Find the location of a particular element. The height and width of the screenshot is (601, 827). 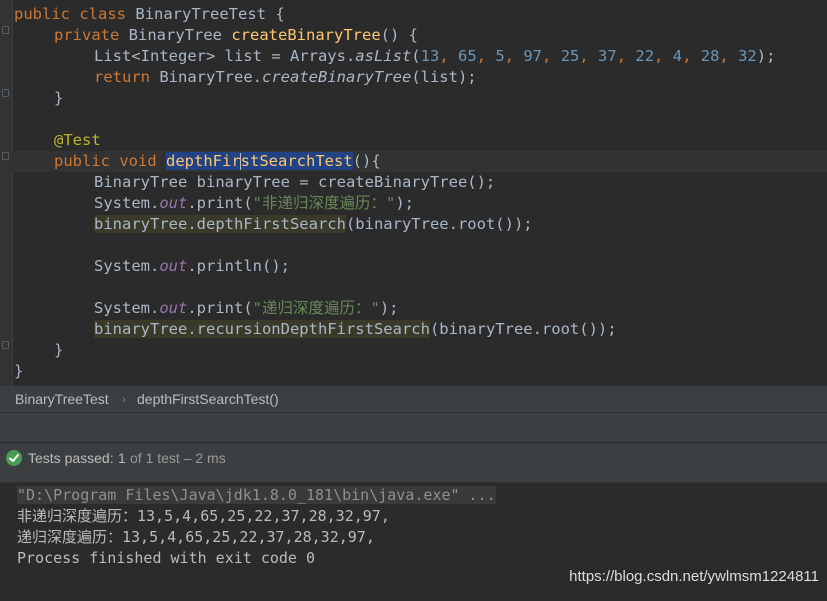

code-line: public class BinaryTreeTest { is located at coordinates (149, 14).